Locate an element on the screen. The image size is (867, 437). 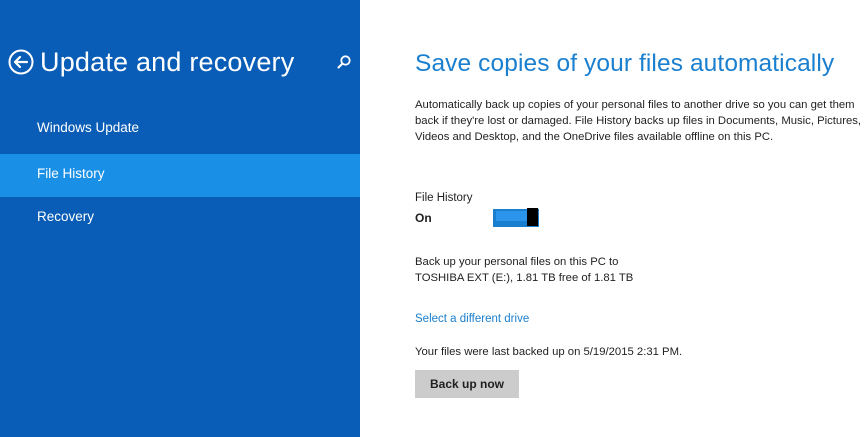
sidebar-header: Update and recovery is located at coordinates (180, 66).